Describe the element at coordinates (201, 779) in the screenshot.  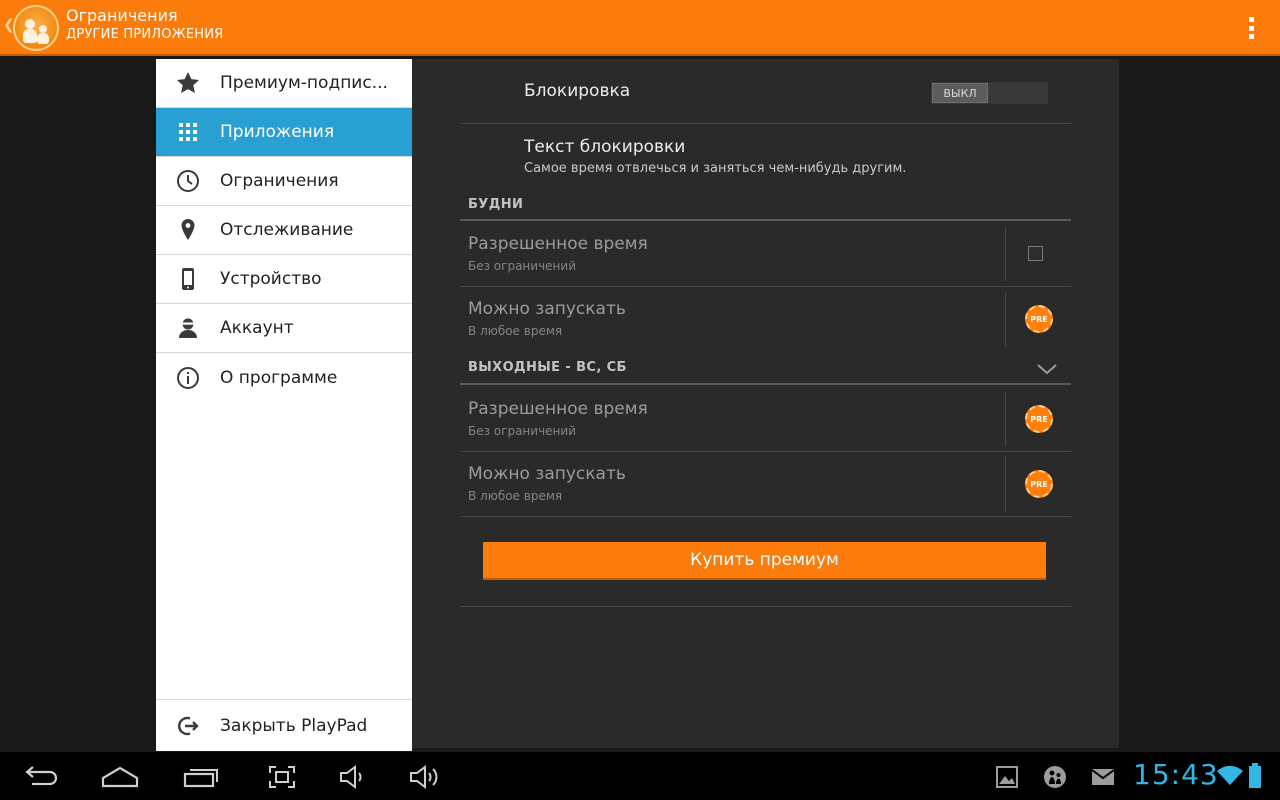
I see `recent-apps-icon` at that location.